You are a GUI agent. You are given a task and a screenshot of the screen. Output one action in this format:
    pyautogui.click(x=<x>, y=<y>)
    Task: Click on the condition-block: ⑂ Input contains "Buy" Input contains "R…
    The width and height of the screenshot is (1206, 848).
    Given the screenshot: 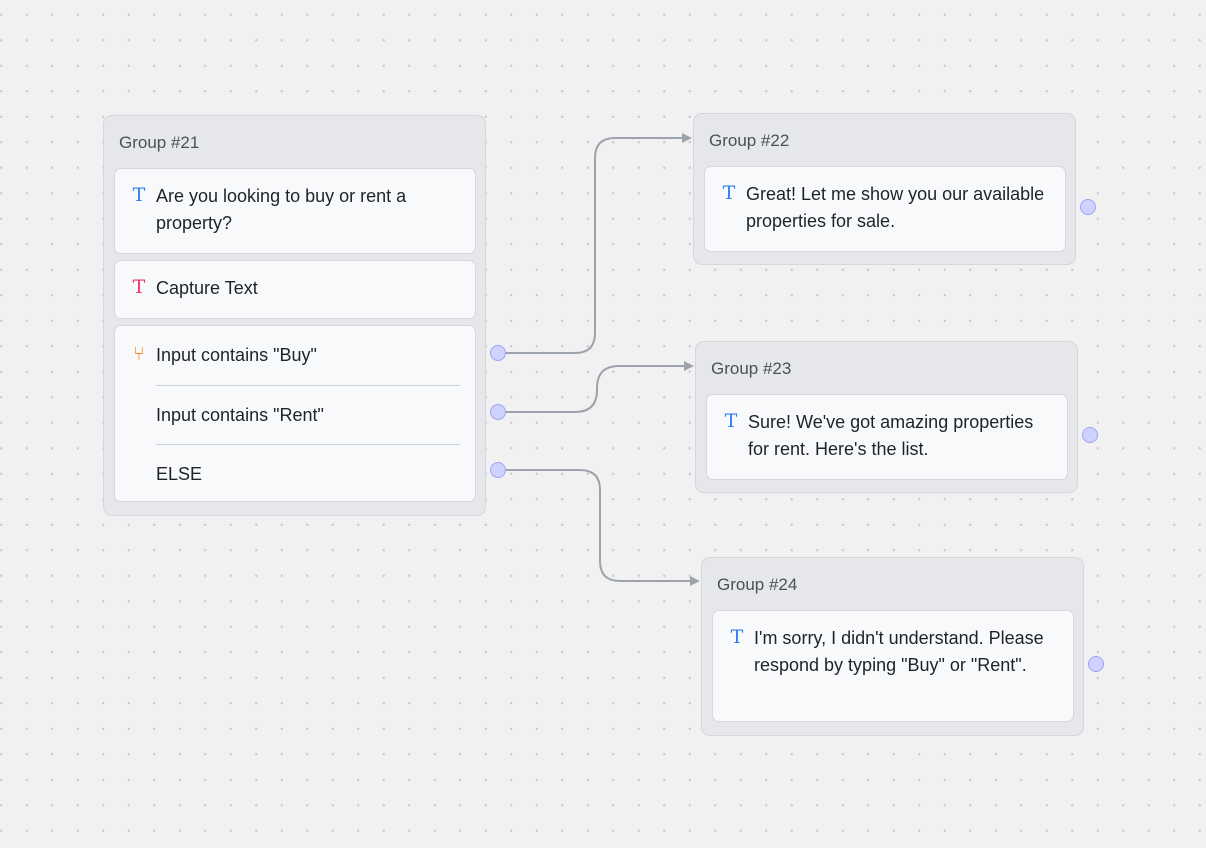 What is the action you would take?
    pyautogui.click(x=295, y=413)
    